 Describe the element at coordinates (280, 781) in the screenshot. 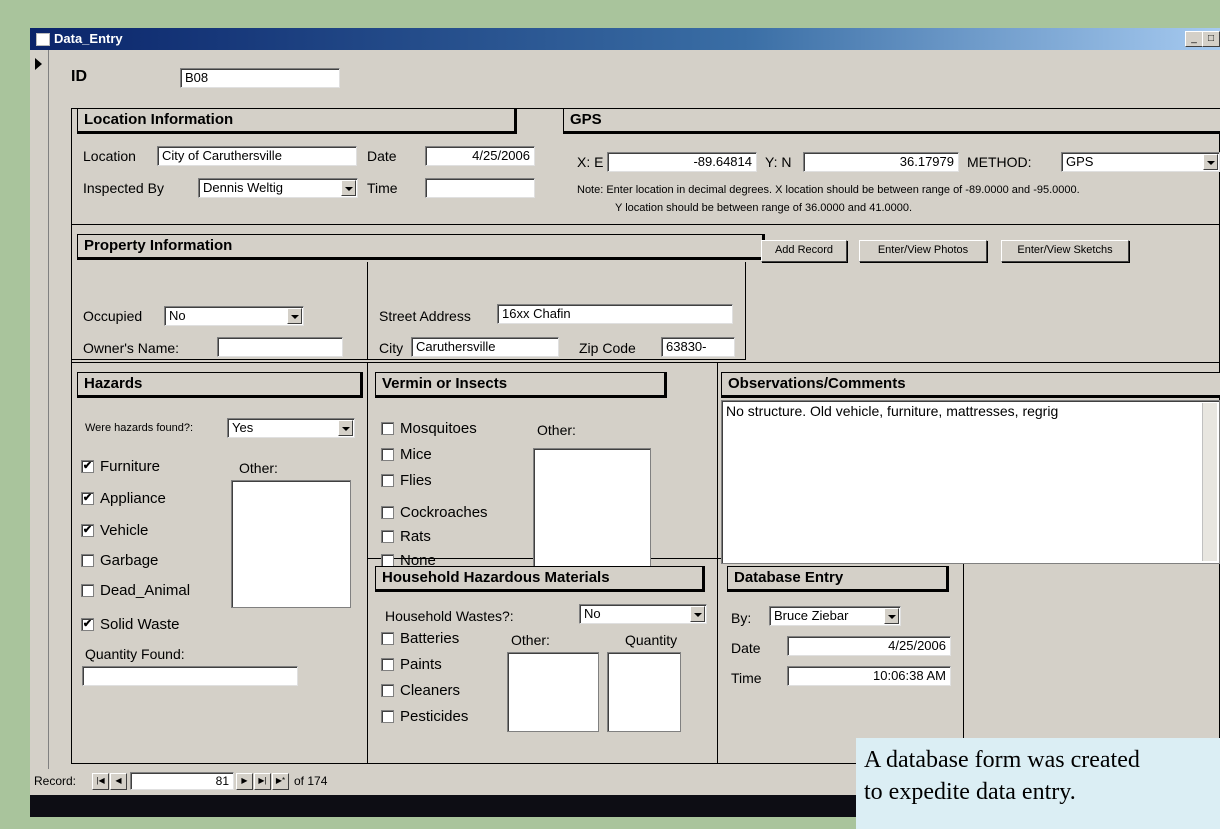

I see `new-record-icon: ▶*` at that location.